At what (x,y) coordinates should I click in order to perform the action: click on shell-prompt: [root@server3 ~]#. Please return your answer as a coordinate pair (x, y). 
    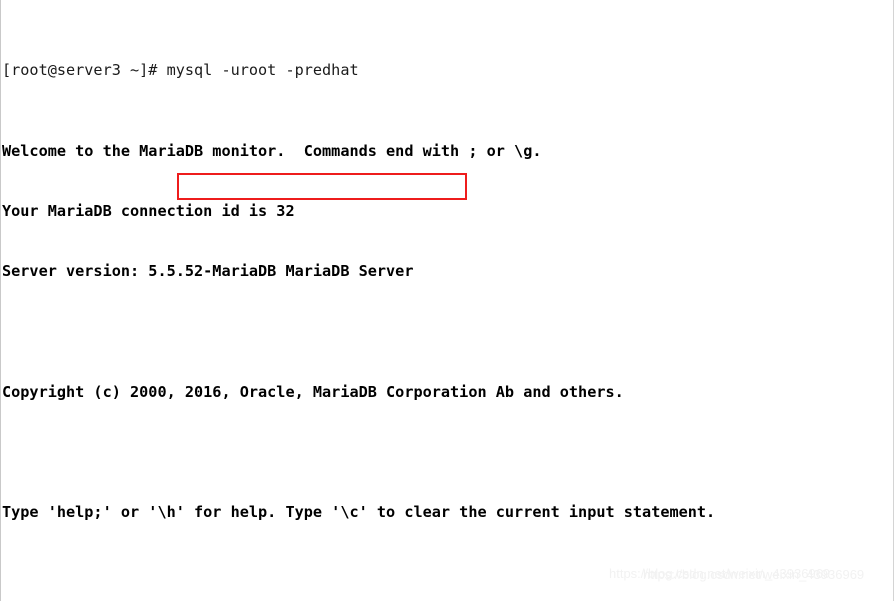
    Looking at the image, I should click on (84, 70).